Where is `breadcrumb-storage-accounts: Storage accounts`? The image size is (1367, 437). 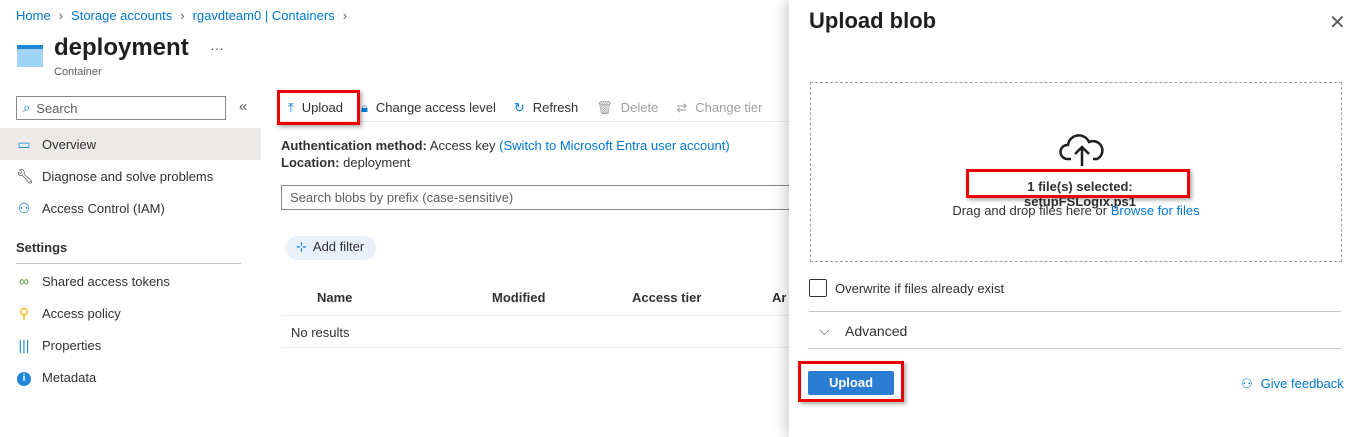
breadcrumb-storage-accounts: Storage accounts is located at coordinates (121, 15).